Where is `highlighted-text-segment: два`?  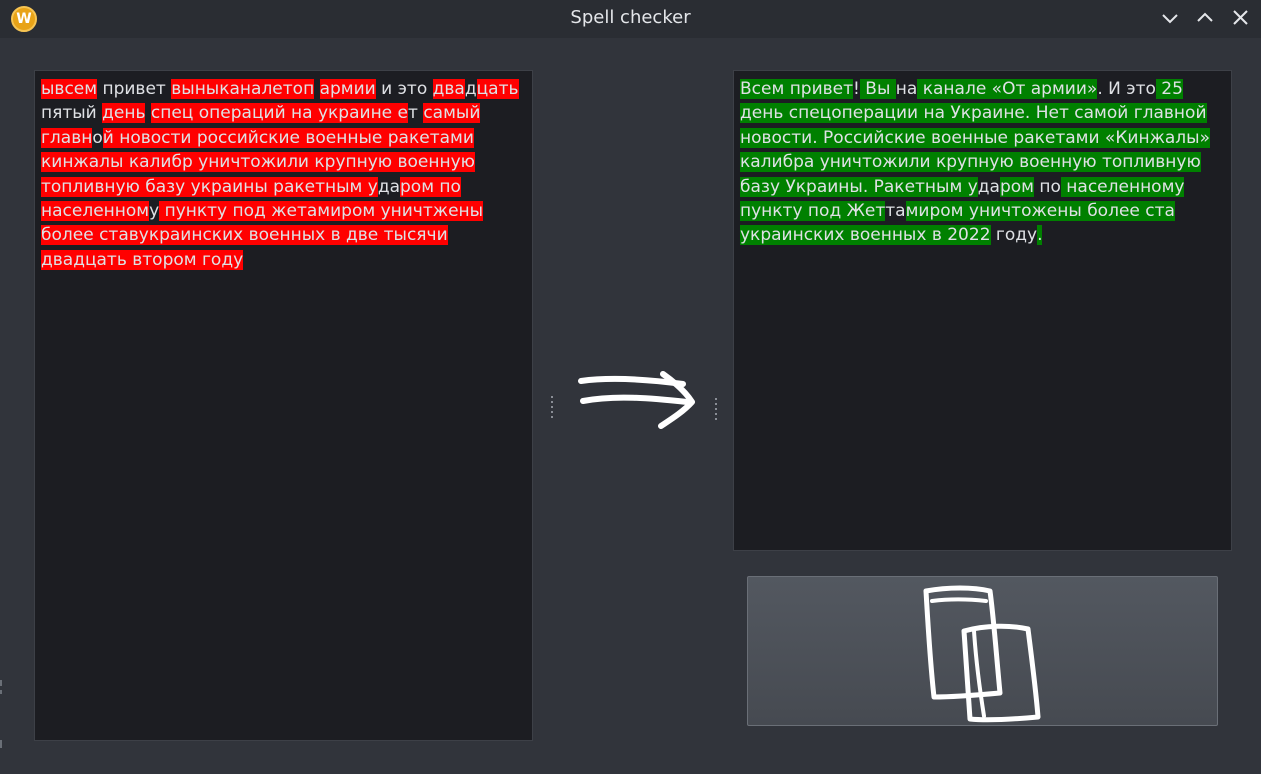
highlighted-text-segment: два is located at coordinates (448, 89).